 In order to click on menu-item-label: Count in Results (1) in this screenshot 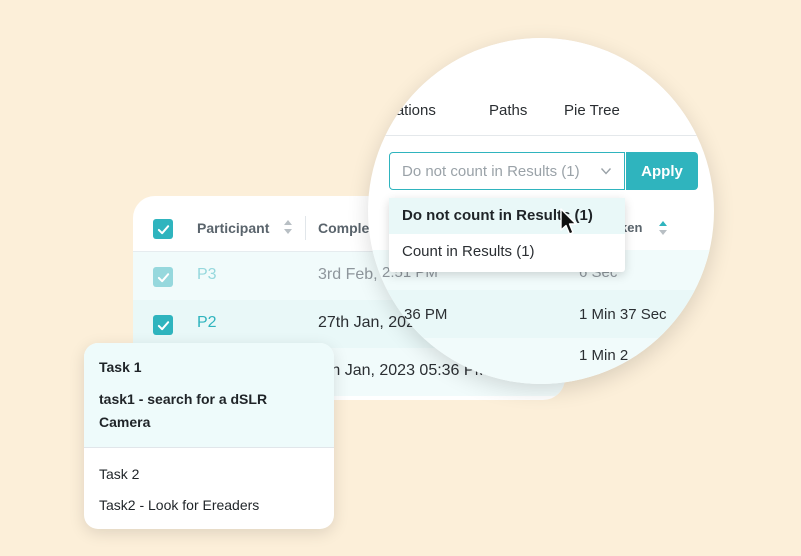, I will do `click(468, 251)`.